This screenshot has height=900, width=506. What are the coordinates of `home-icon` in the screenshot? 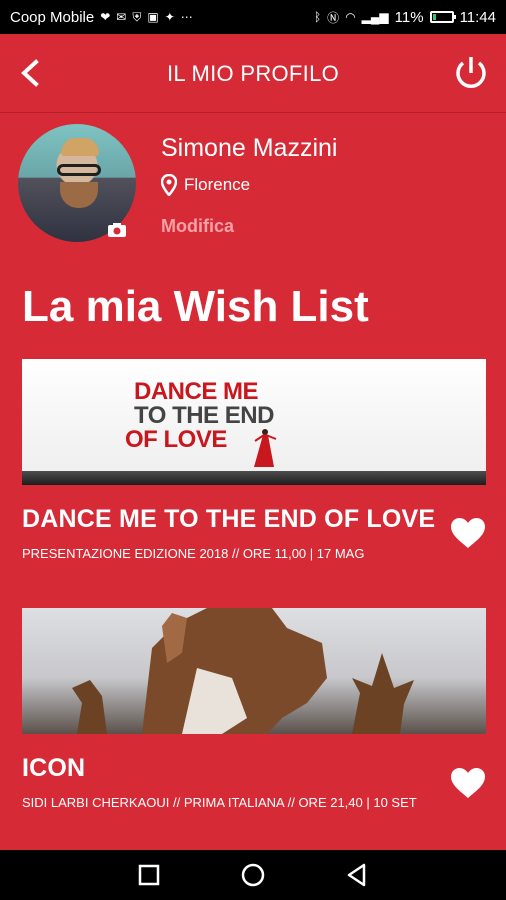 It's located at (253, 875).